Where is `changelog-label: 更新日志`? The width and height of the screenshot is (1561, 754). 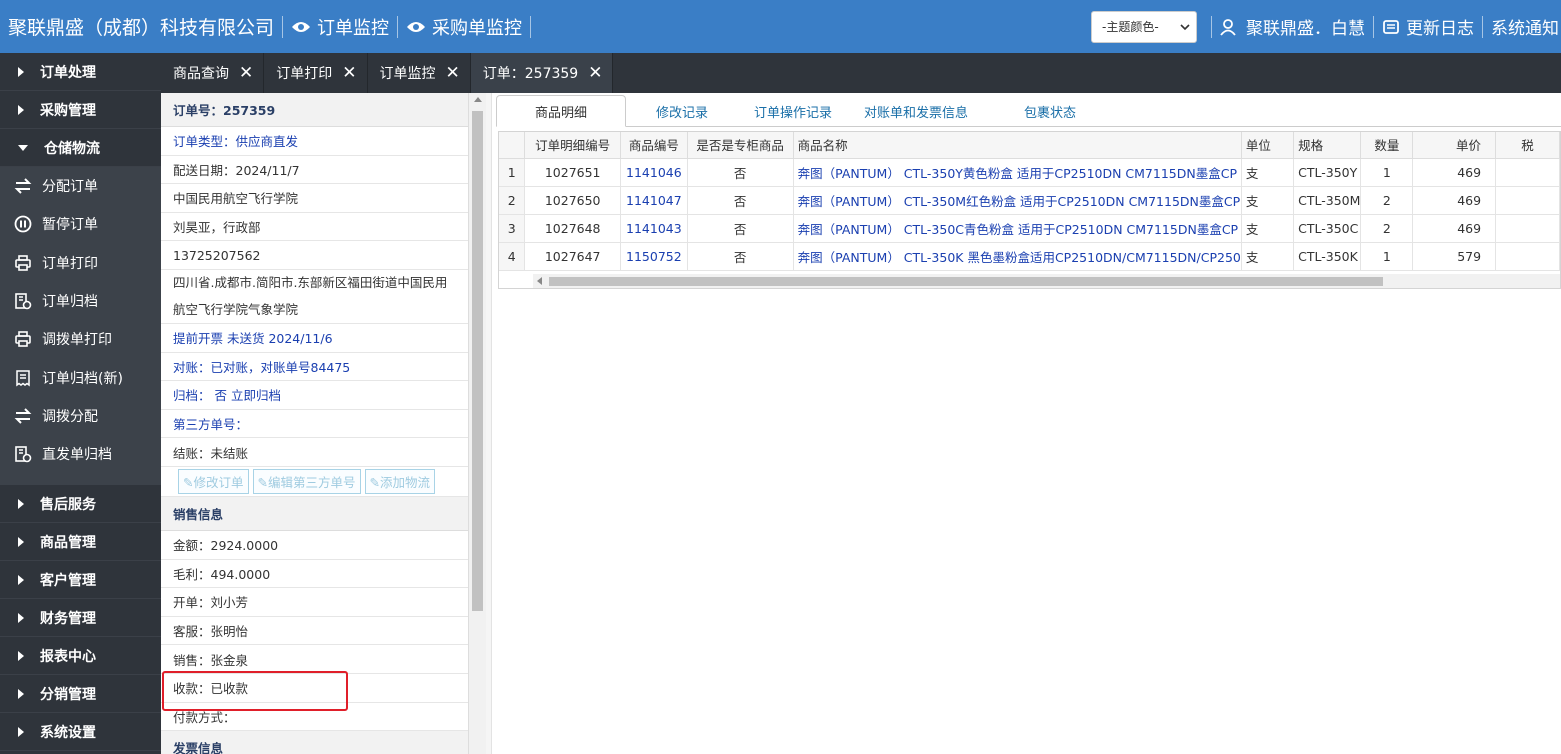 changelog-label: 更新日志 is located at coordinates (1440, 29).